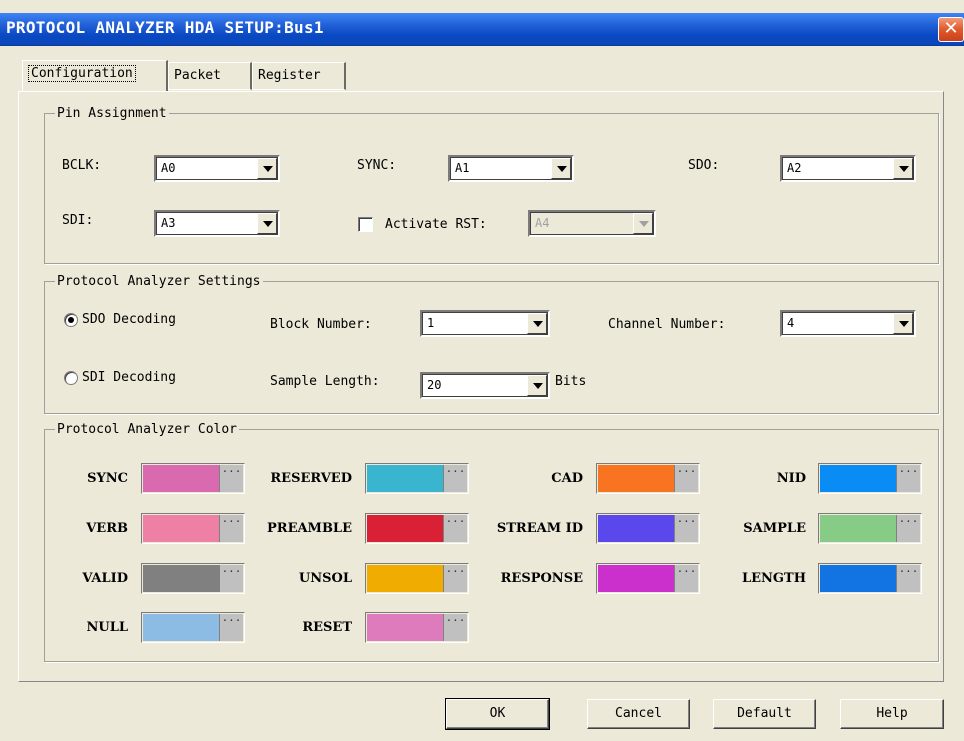  What do you see at coordinates (159, 281) in the screenshot?
I see `settings-legend: Protocol Analyzer Settings` at bounding box center [159, 281].